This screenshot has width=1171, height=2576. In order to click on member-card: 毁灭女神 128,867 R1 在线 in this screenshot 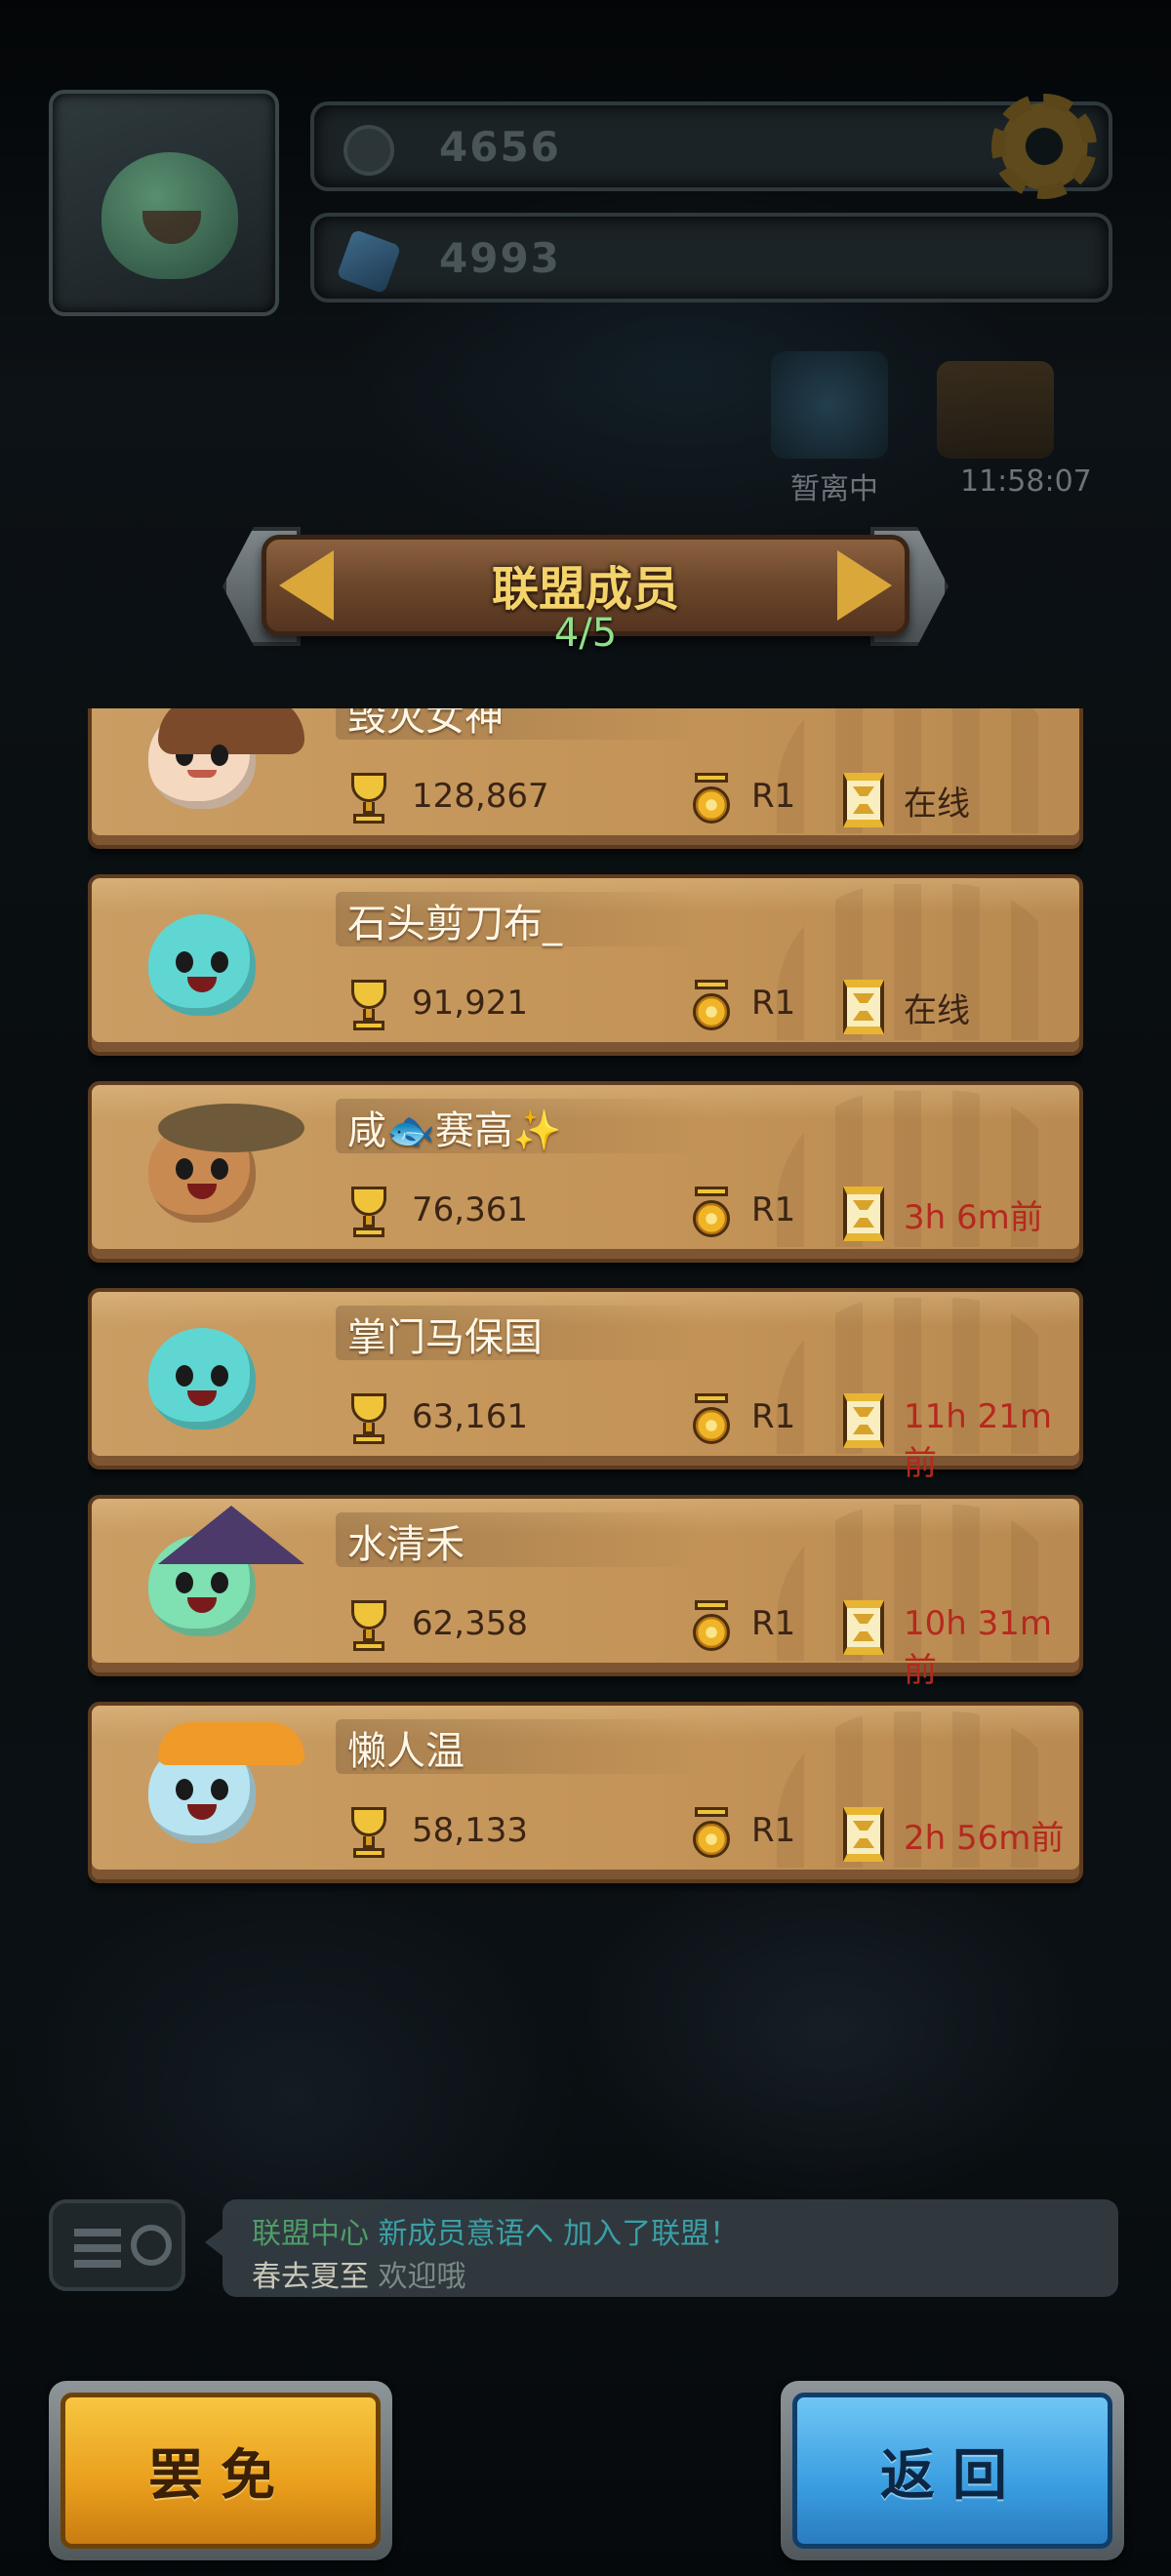, I will do `click(585, 778)`.